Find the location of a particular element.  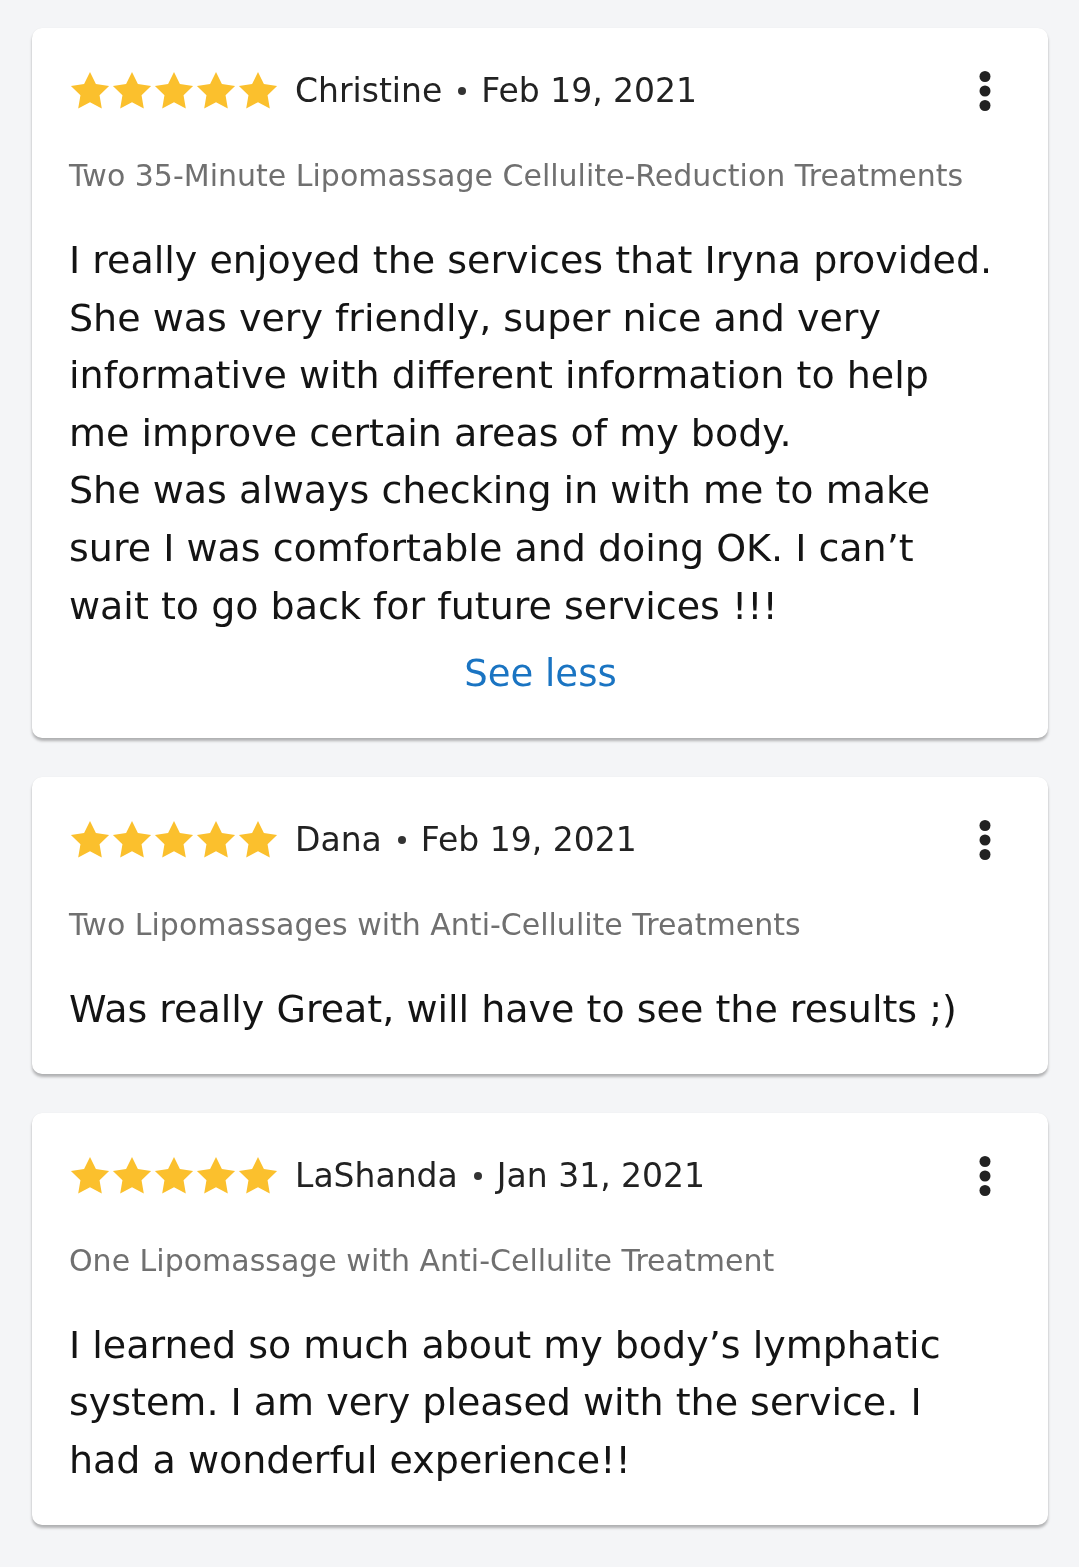

review-text: I learned so much about my body’s lymphatic system. I am very pleased with the service. I had a wonderful experience!! is located at coordinates (505, 1402).